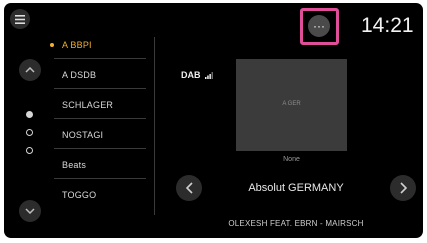 This screenshot has width=427, height=243. I want to click on source-label: DAB, so click(191, 75).